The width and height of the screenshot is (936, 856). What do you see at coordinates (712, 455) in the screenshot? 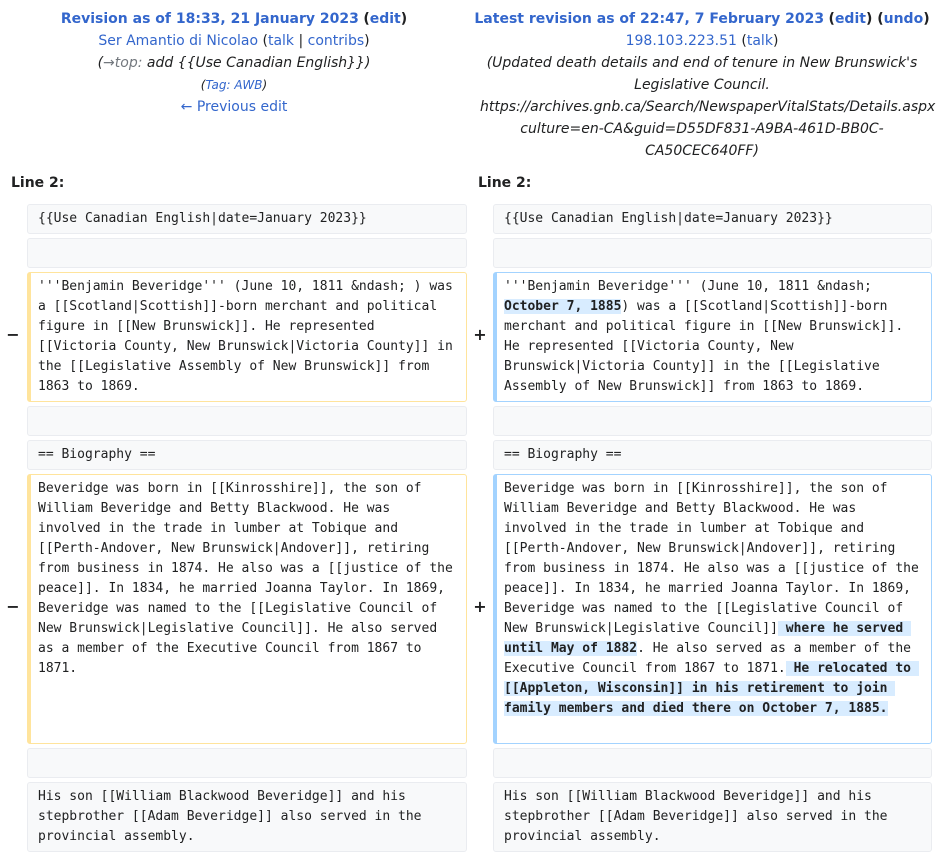
I see `biography-heading-right: == Biography ==` at bounding box center [712, 455].